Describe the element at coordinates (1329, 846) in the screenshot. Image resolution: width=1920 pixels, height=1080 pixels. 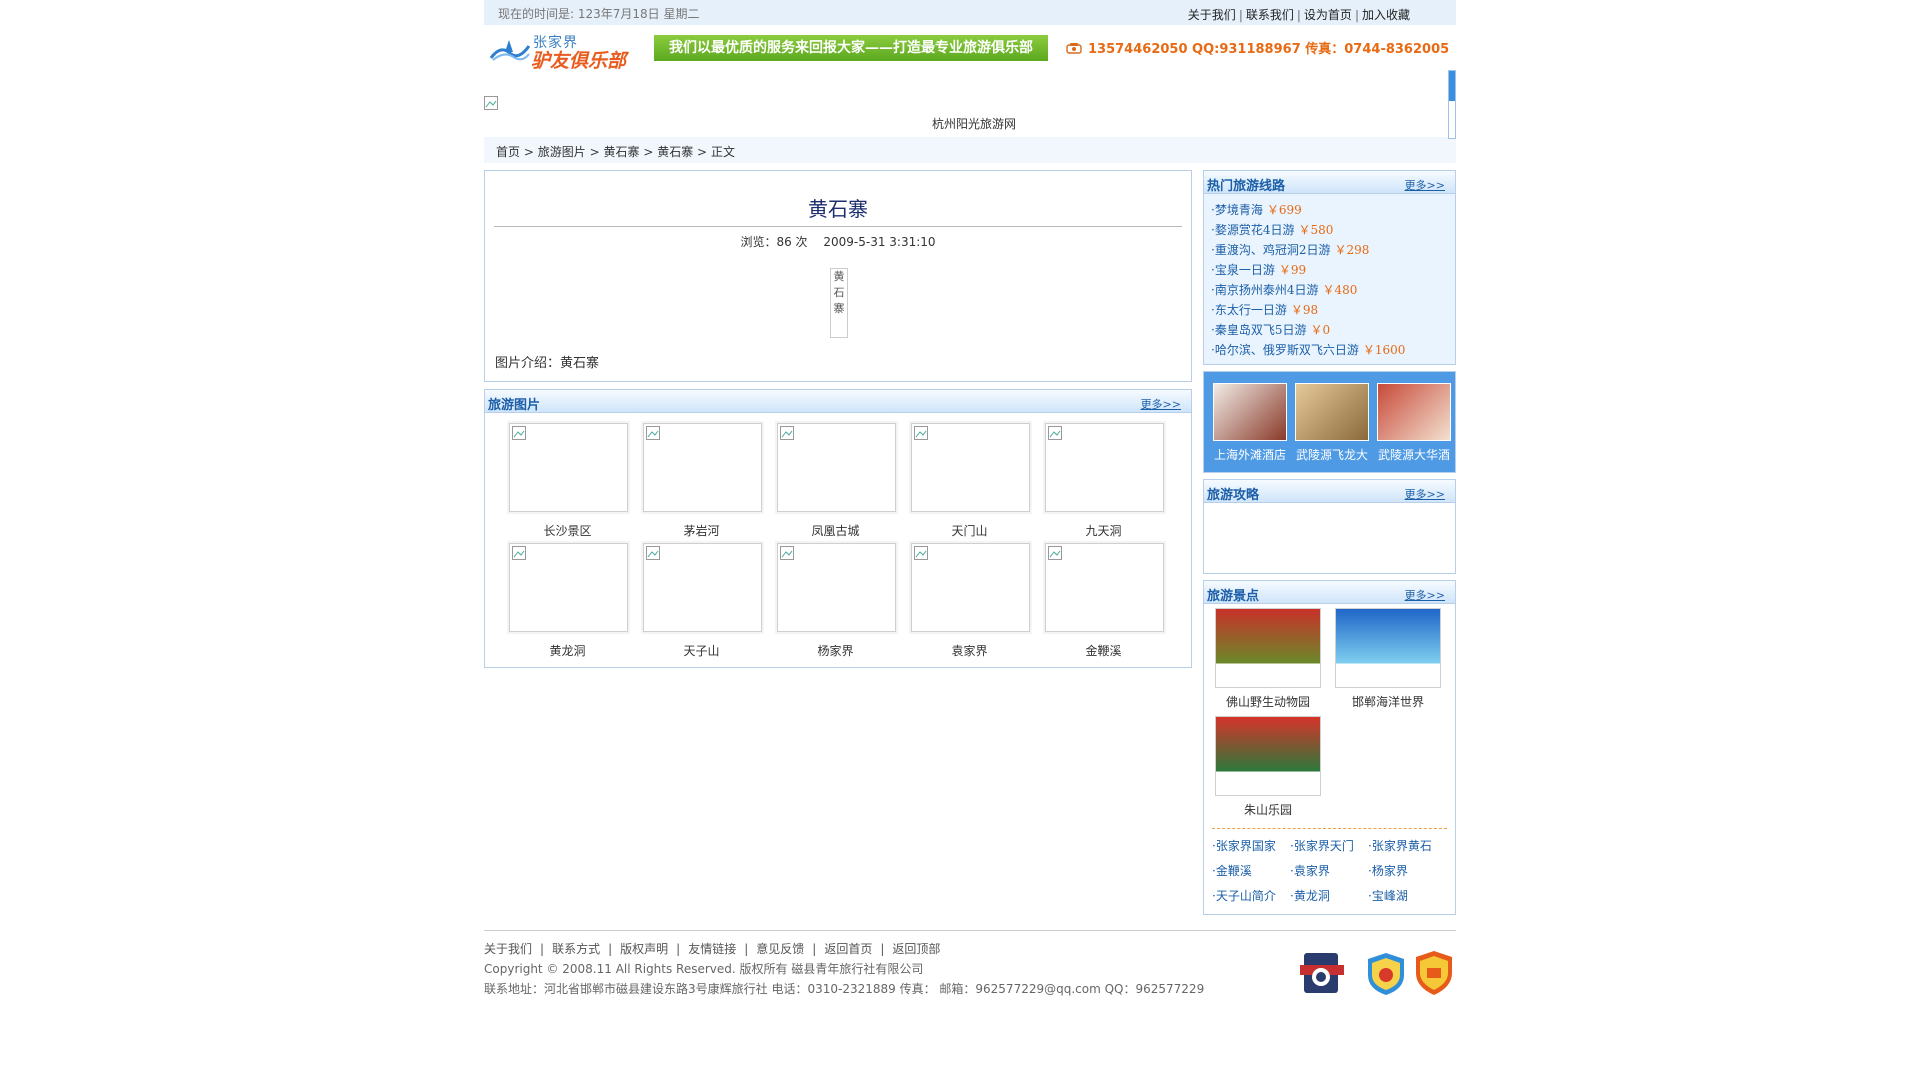
I see `spot-link: ·张家界天门` at that location.